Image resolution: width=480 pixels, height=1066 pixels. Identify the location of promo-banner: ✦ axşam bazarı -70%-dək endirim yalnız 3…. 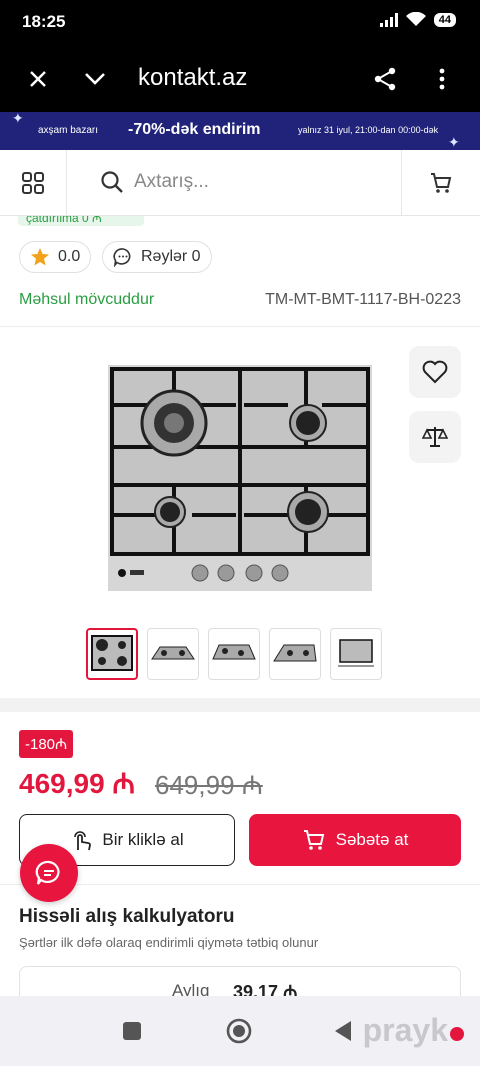
(240, 130).